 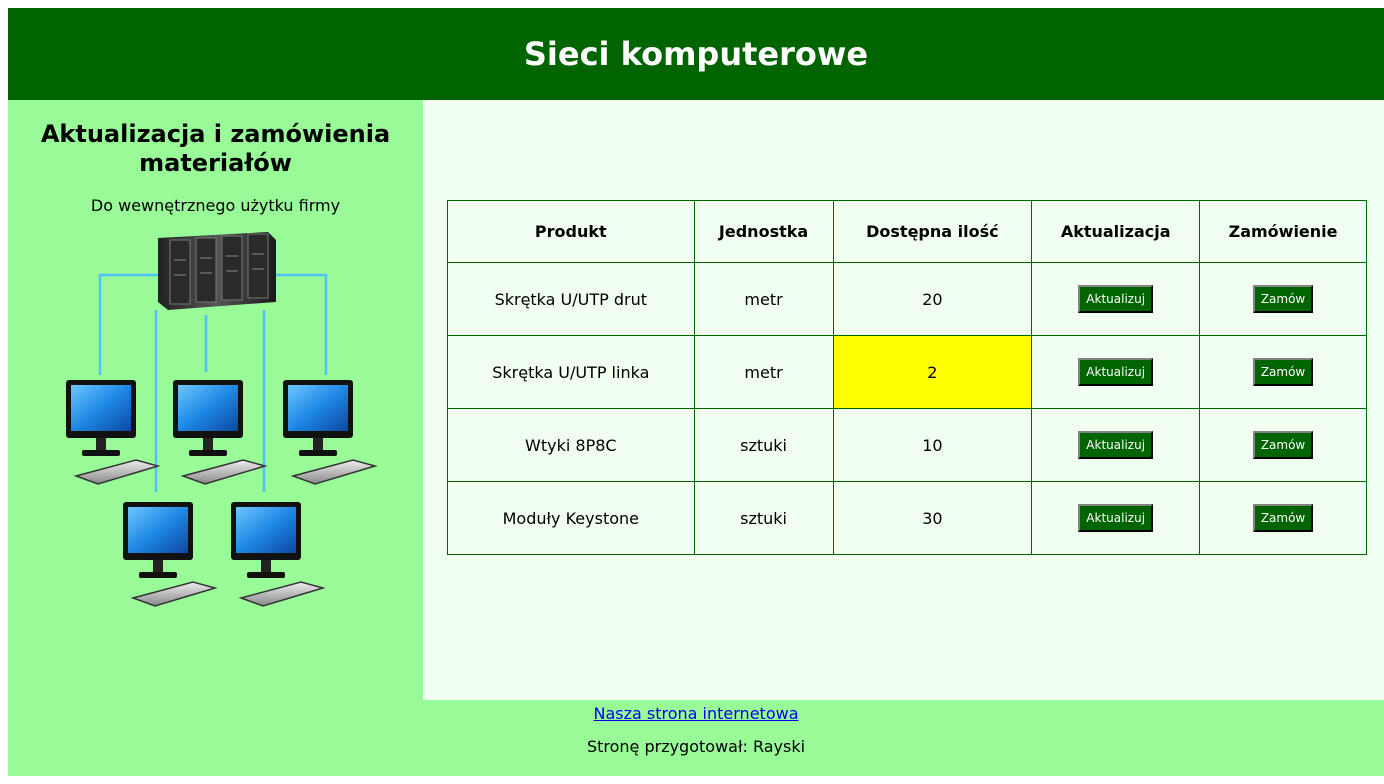 I want to click on quantity-cell: 10, so click(x=932, y=445).